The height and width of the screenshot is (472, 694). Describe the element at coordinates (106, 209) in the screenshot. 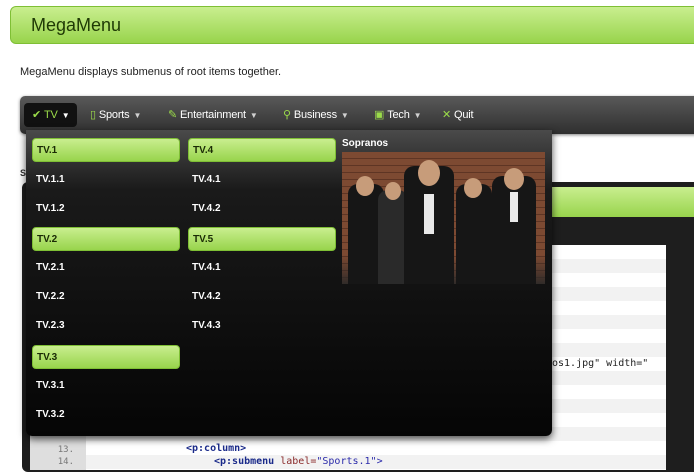

I see `submenu-item: TV.1.2` at that location.